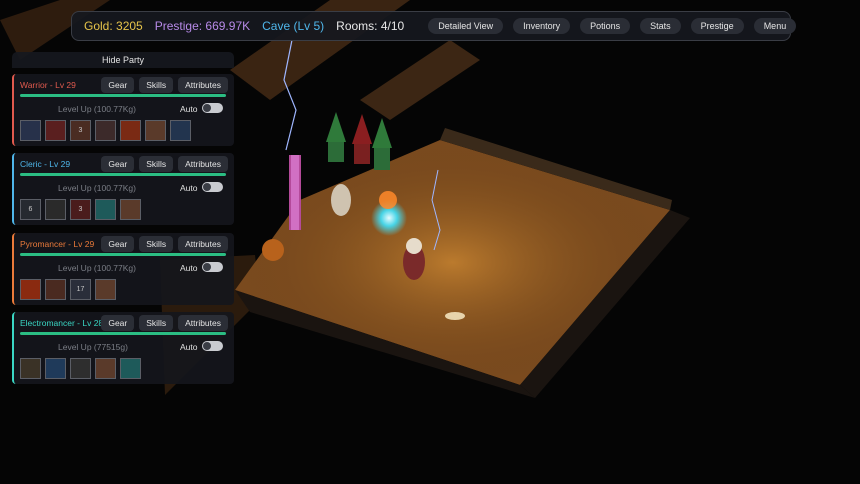  I want to click on hide-party-button: Hide Party, so click(123, 60).